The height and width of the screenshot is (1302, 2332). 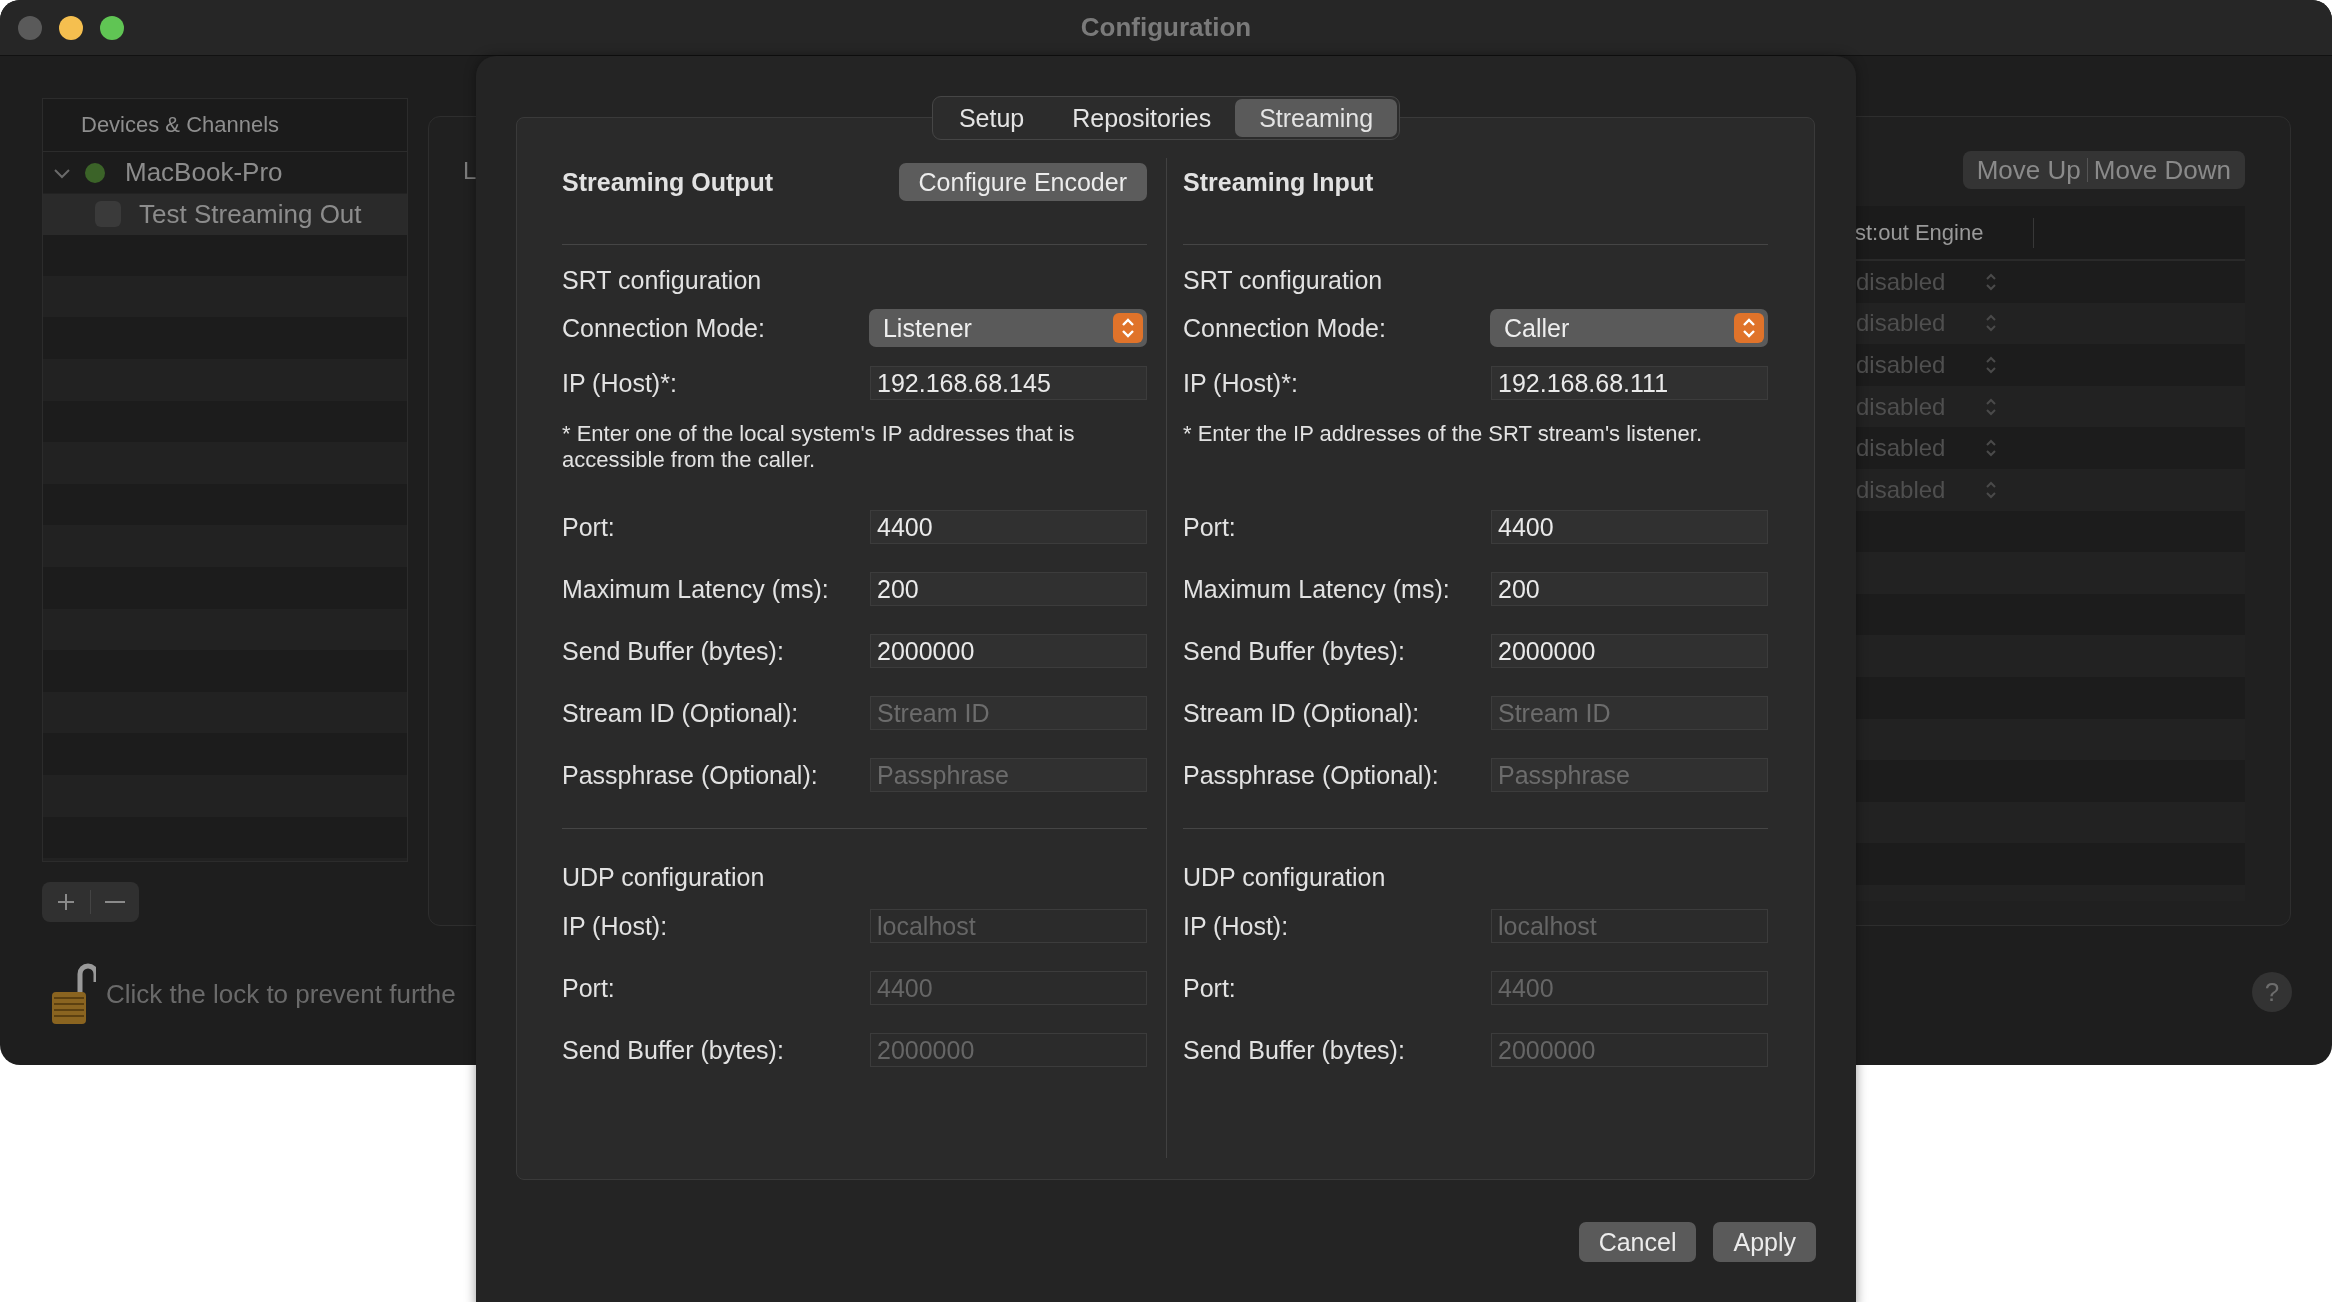 I want to click on move-button: Move Down, so click(x=2162, y=170).